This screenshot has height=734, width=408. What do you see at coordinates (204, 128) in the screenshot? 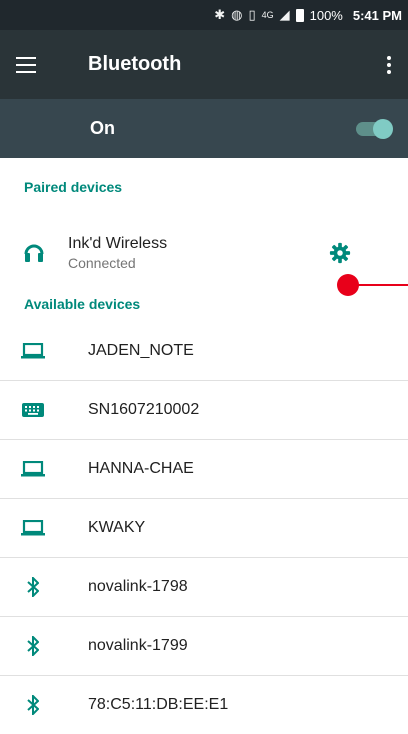
I see `bluetooth-toggle-bar: On` at bounding box center [204, 128].